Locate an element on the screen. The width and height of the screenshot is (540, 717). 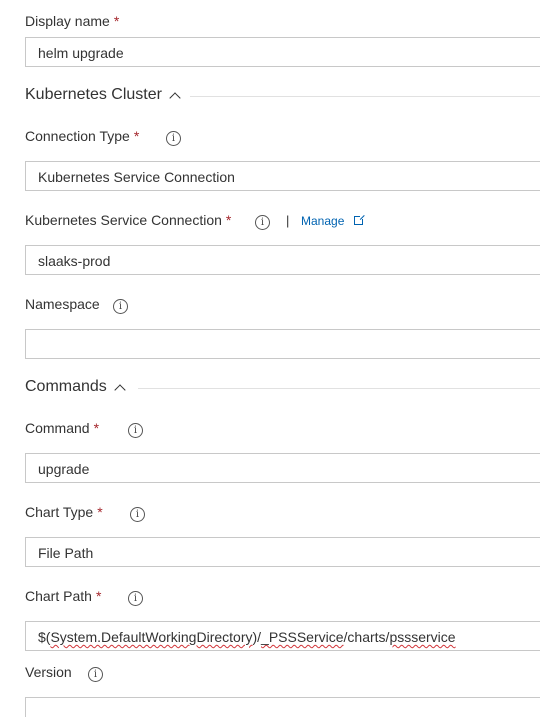
connection-type-label-text: Connection Type is located at coordinates (77, 136).